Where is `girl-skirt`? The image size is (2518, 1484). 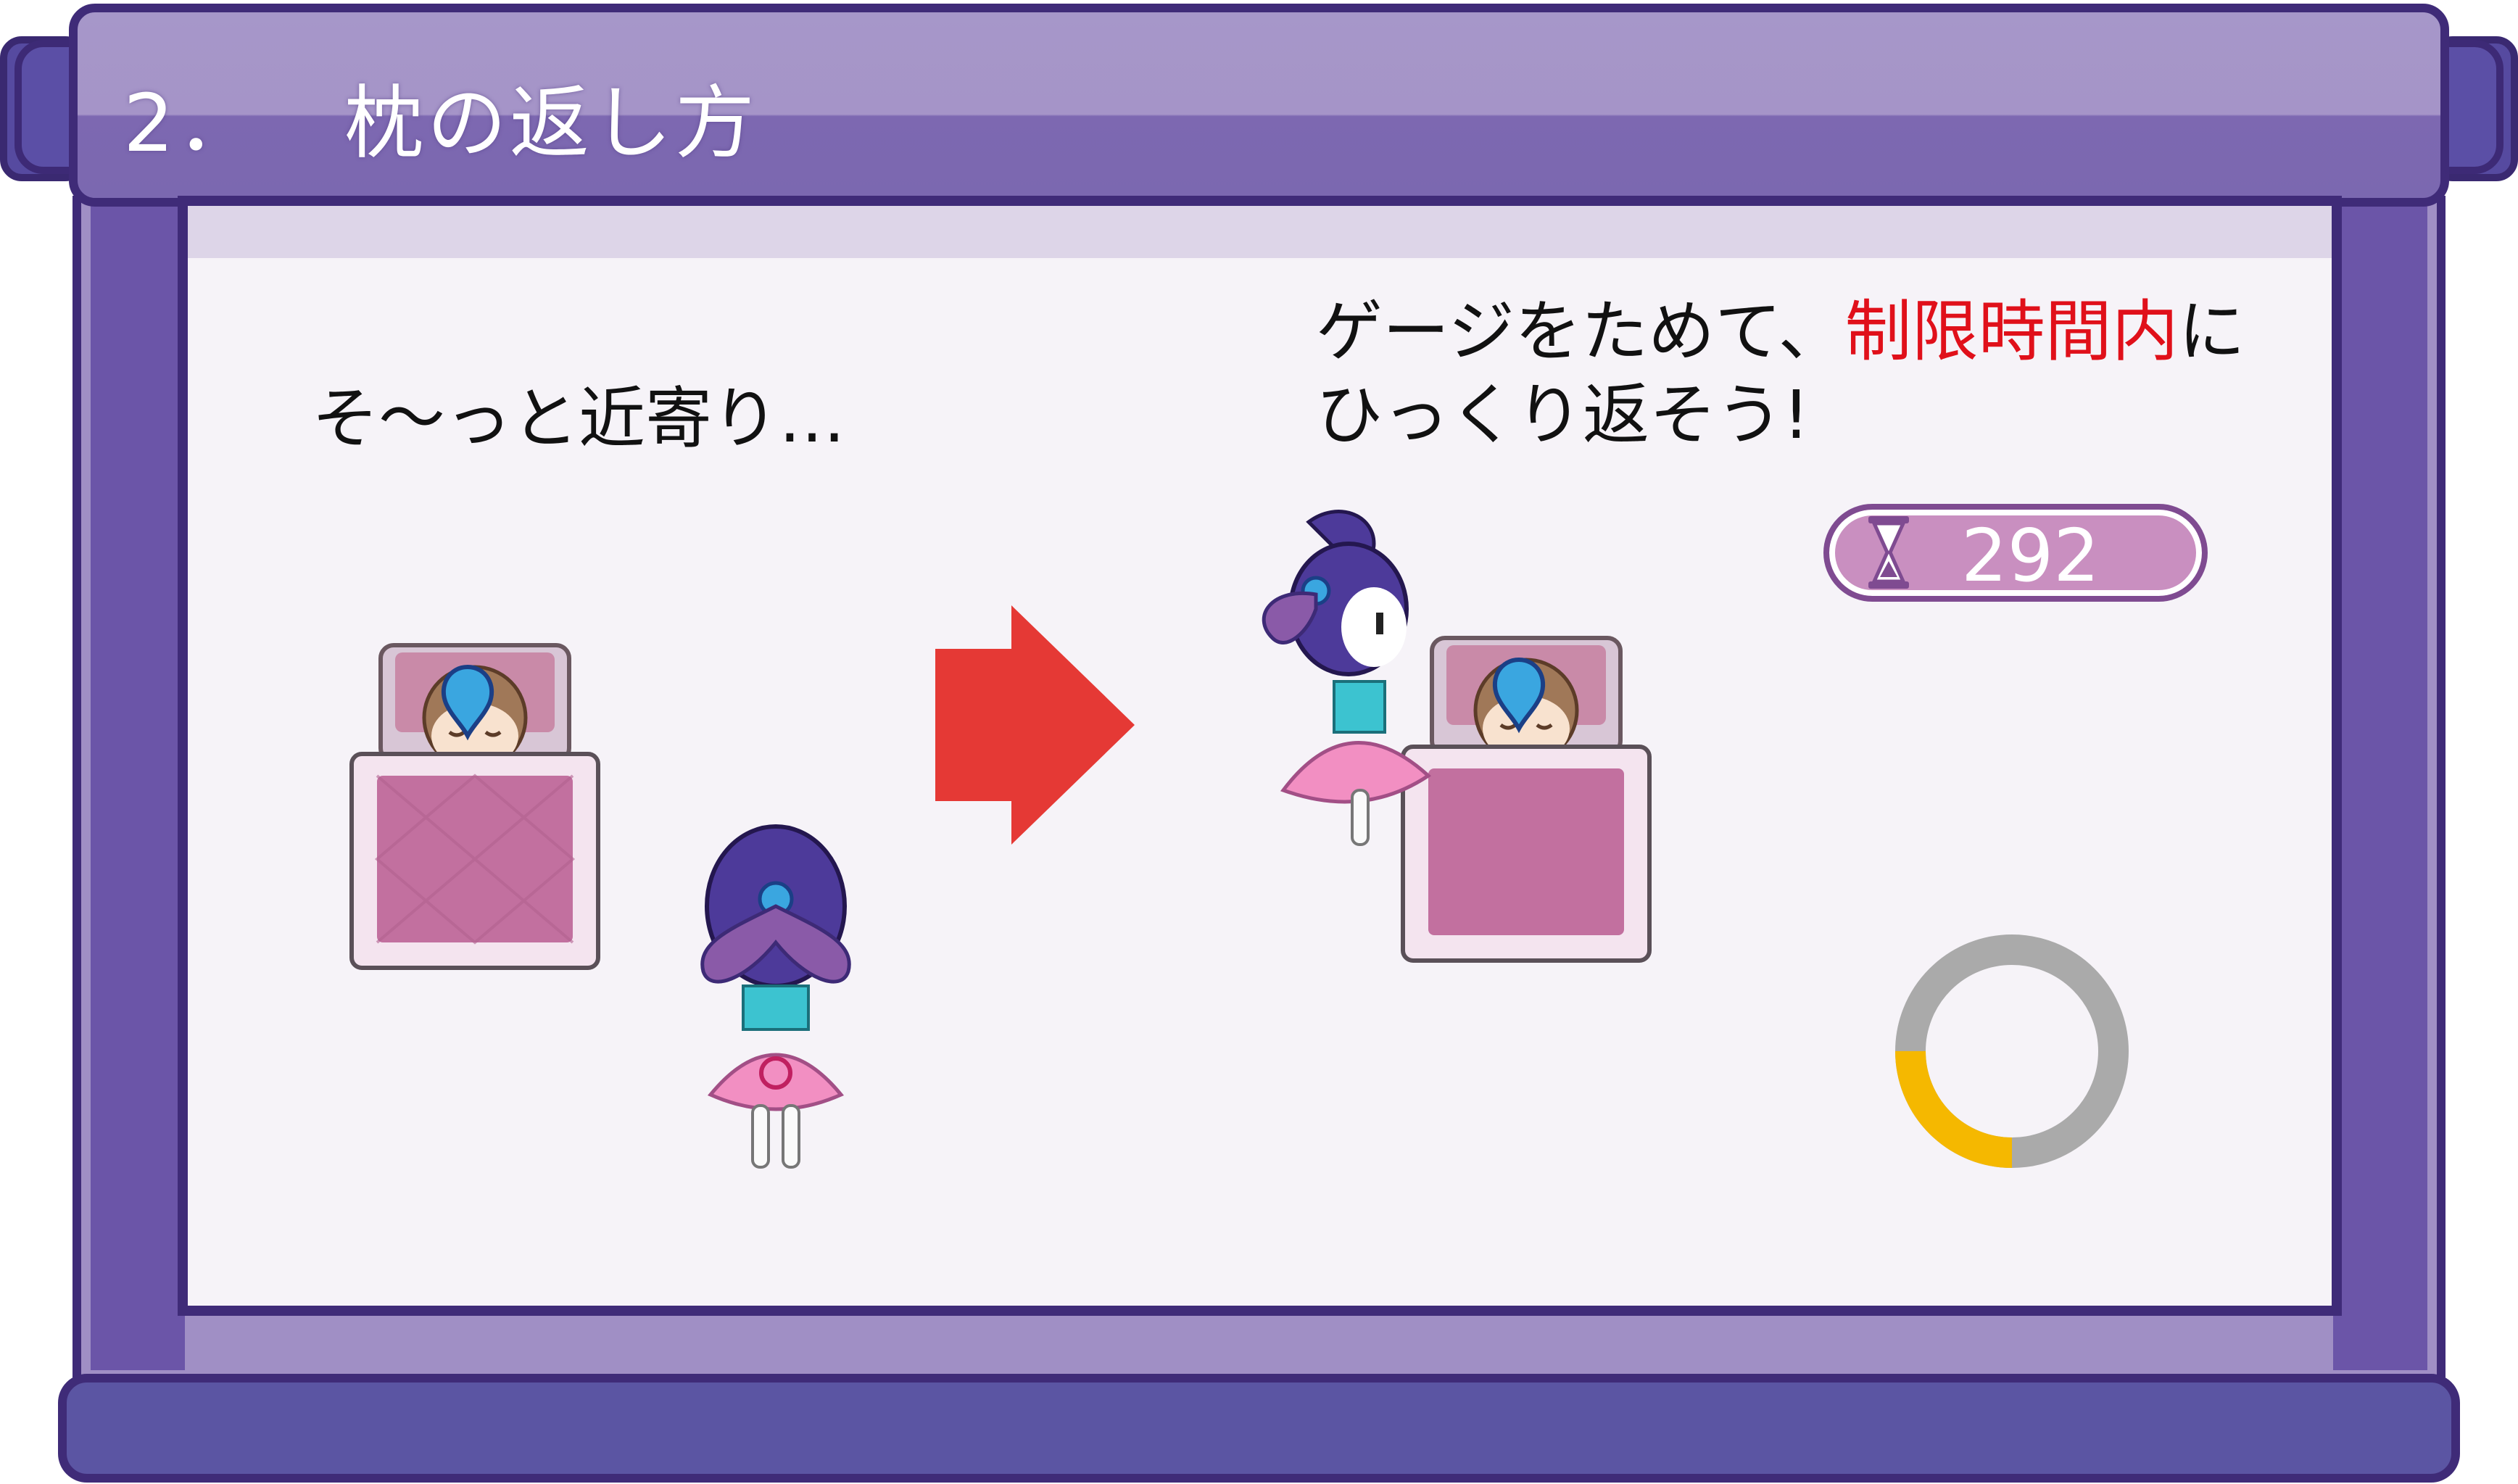
girl-skirt is located at coordinates (776, 1082).